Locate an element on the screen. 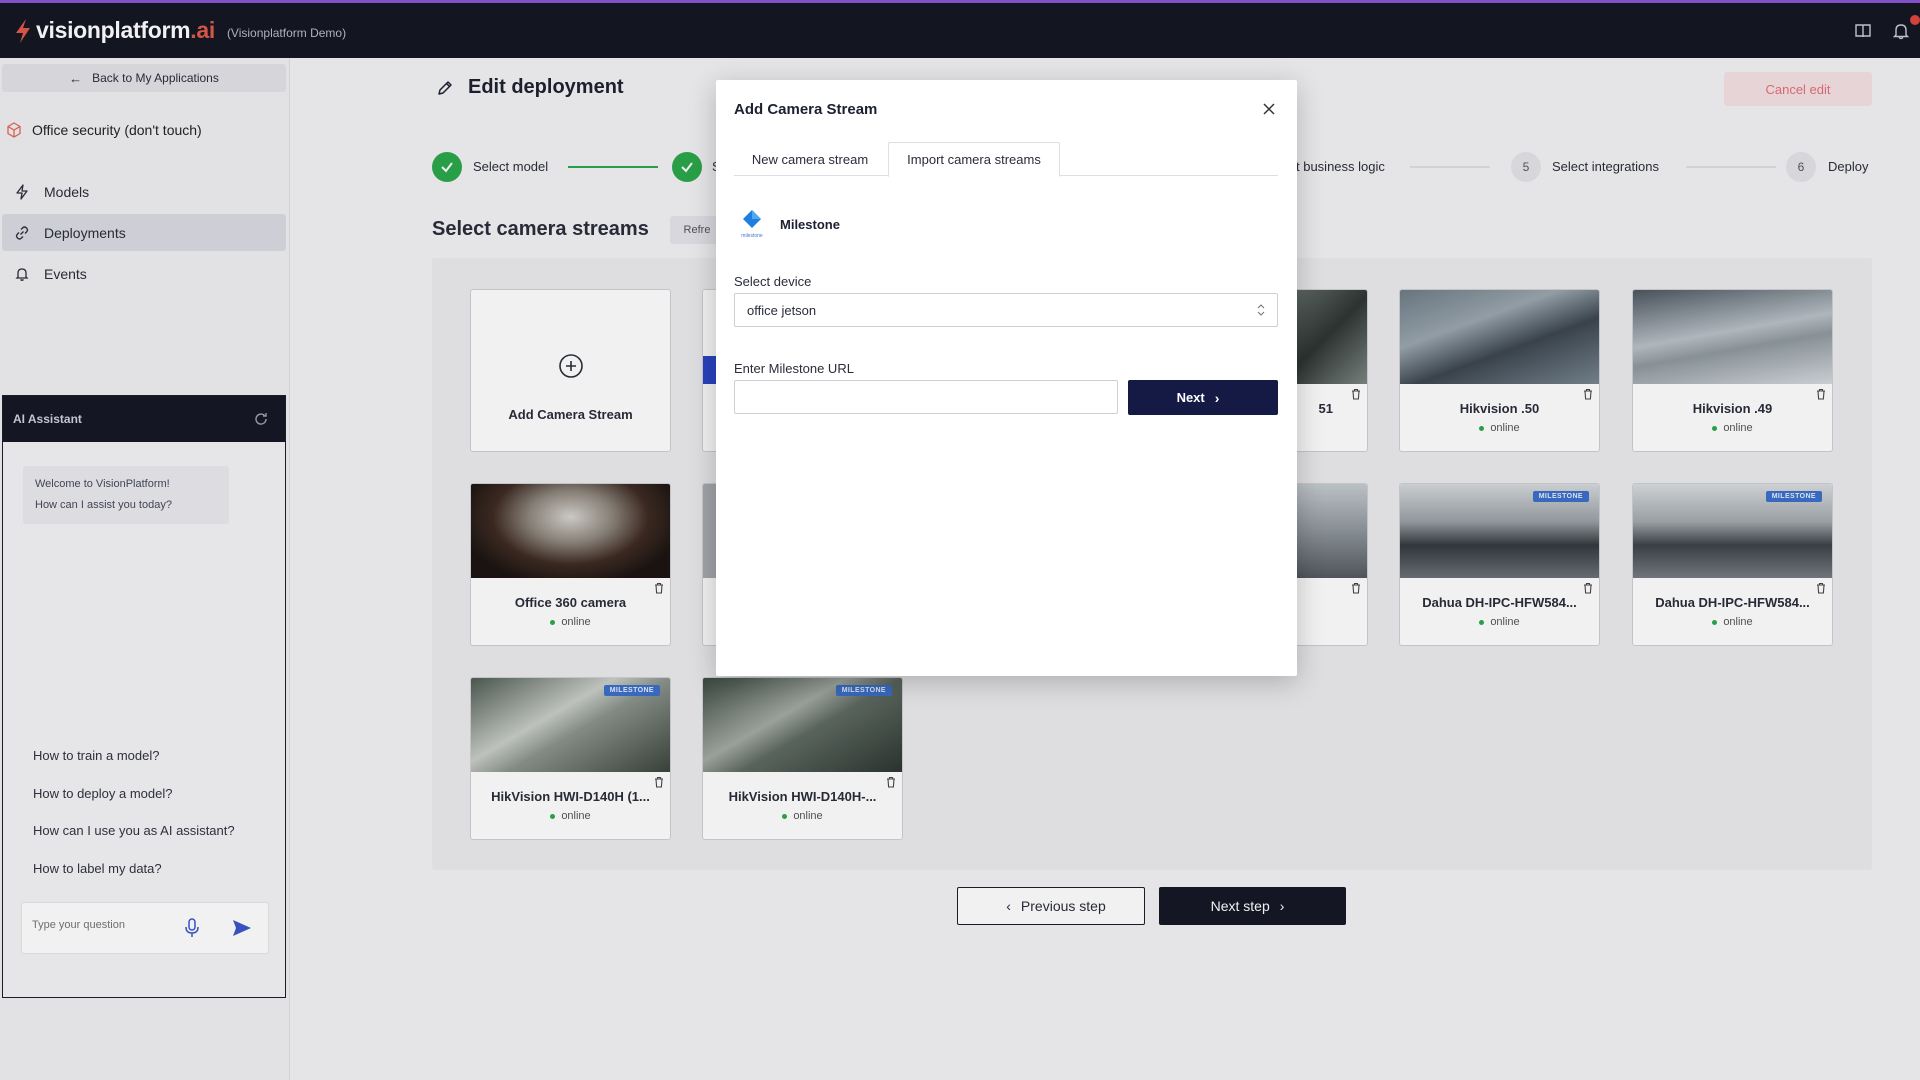  milestone-url-input is located at coordinates (926, 397).